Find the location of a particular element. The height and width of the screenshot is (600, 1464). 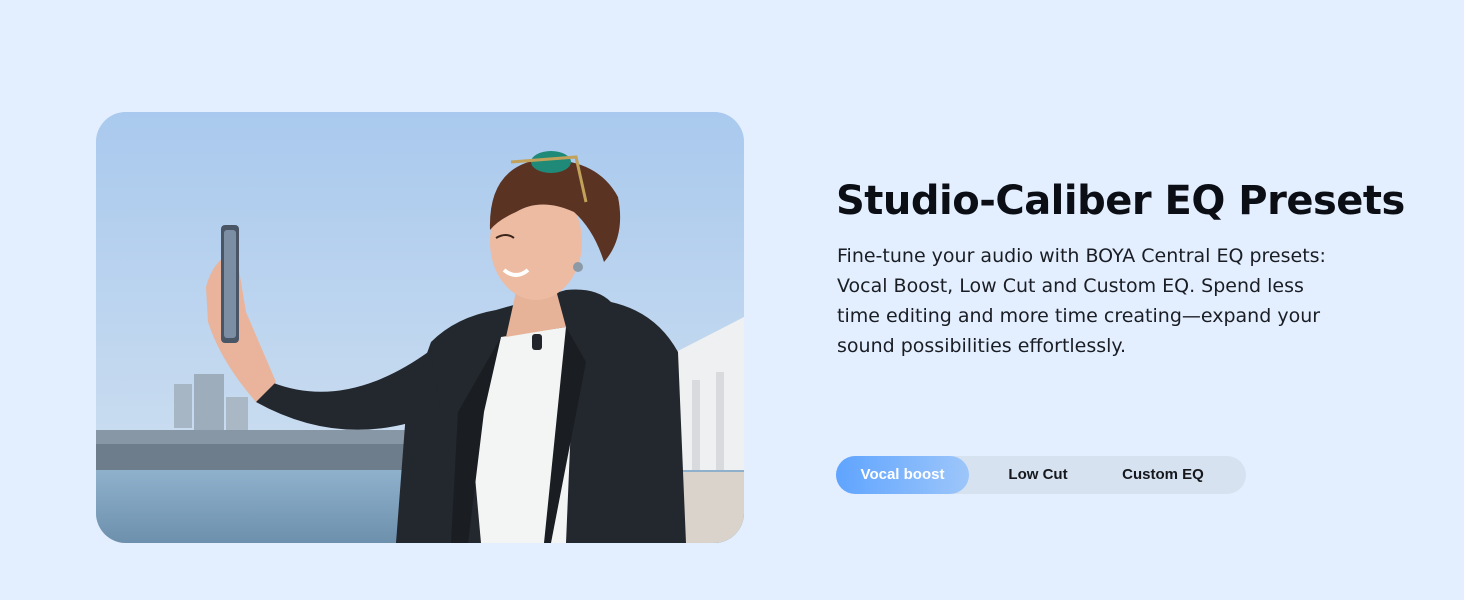

eq-preset-switcher: Vocal boost Low Cut Custom EQ is located at coordinates (1041, 475).